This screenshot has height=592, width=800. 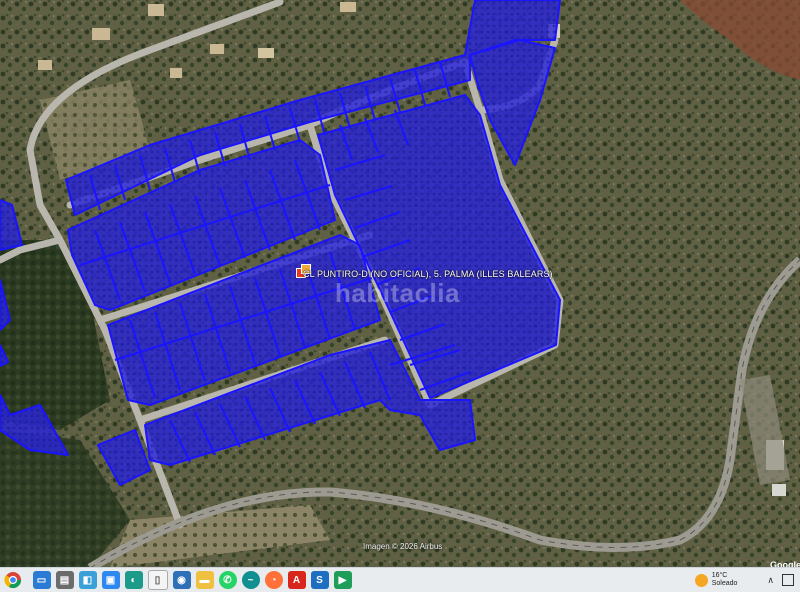 I want to click on green-app-icon: ▶, so click(x=342, y=580).